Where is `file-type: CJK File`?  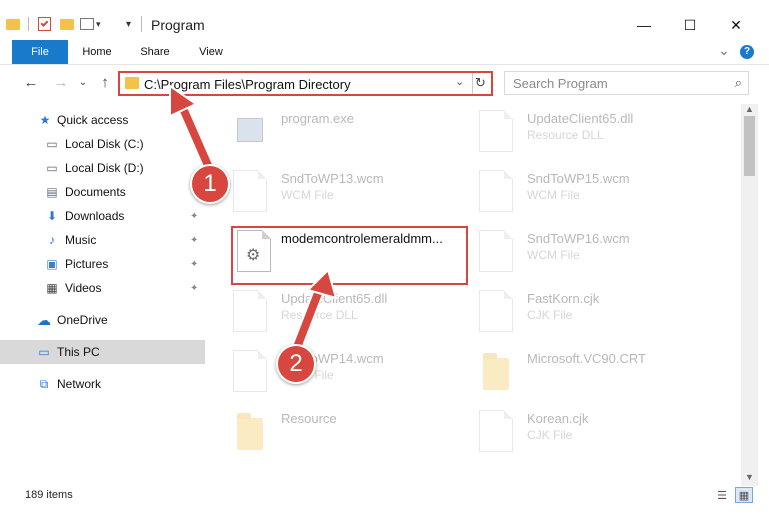 file-type: CJK File is located at coordinates (550, 435).